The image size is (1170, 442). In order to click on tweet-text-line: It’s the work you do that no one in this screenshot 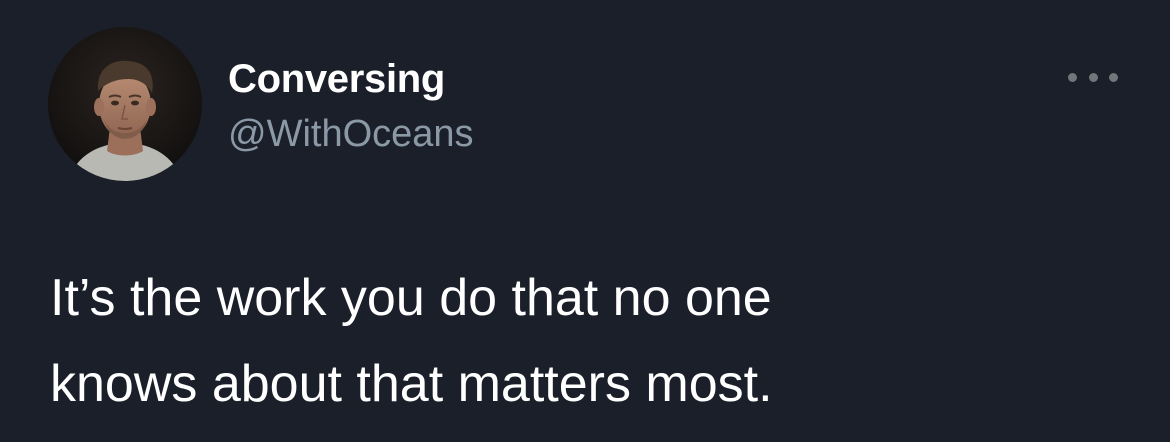, I will do `click(411, 298)`.